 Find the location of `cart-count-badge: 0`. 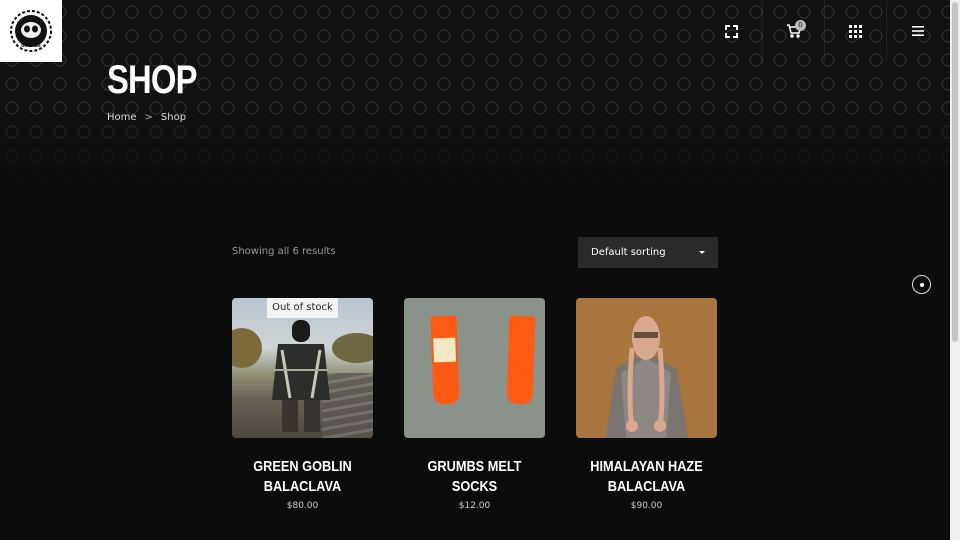

cart-count-badge: 0 is located at coordinates (800, 25).